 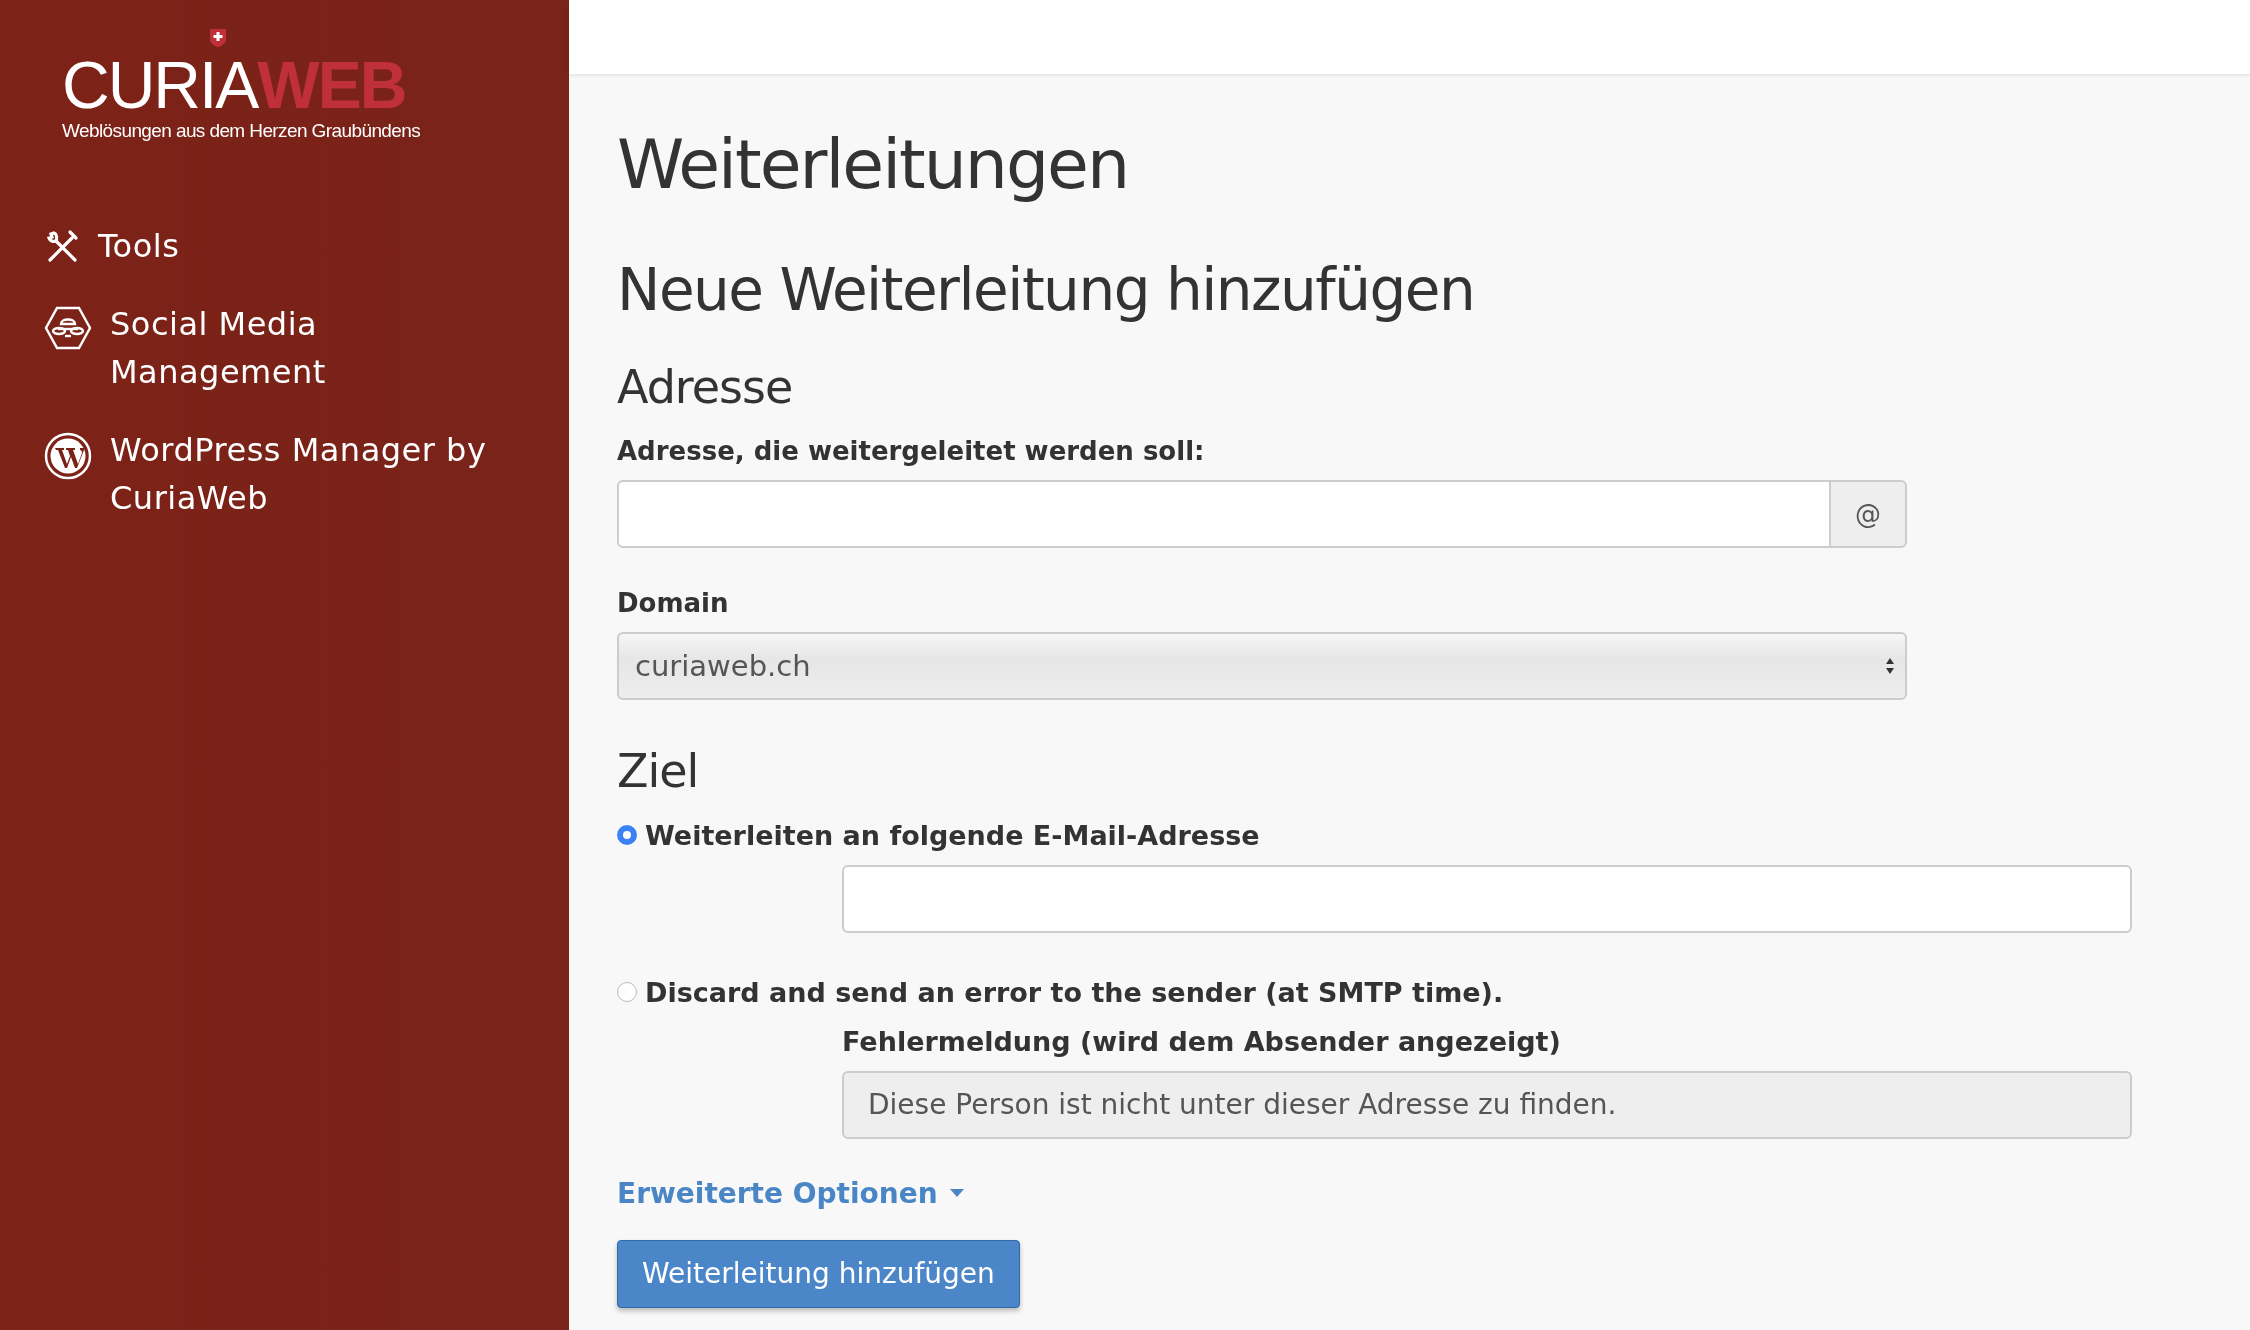 I want to click on caret-icon, so click(x=956, y=1193).